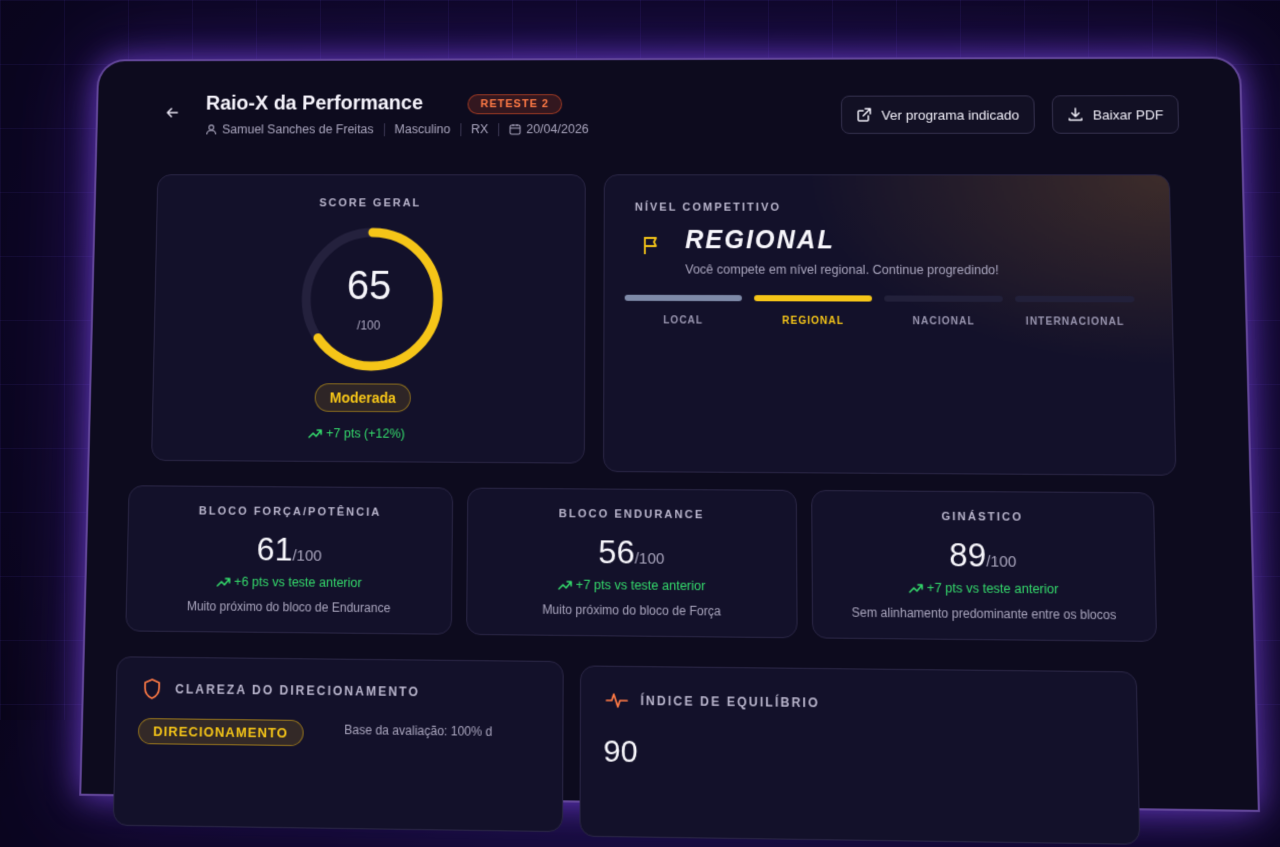 Image resolution: width=1280 pixels, height=847 pixels. Describe the element at coordinates (864, 115) in the screenshot. I see `external-link-icon` at that location.